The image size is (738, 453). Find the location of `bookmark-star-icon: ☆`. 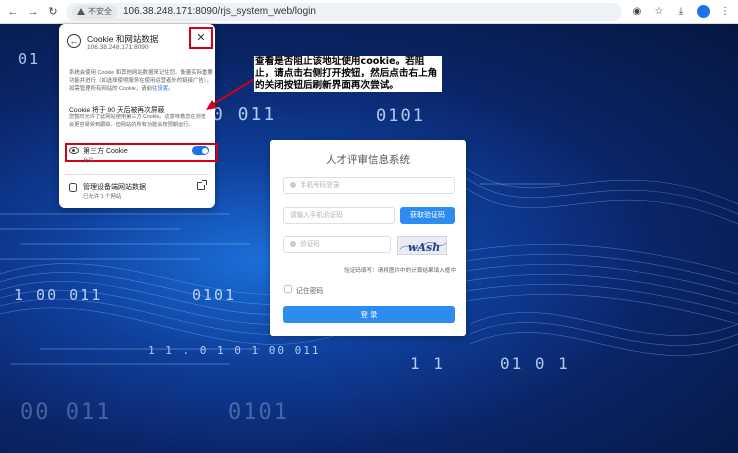

bookmark-star-icon: ☆ is located at coordinates (659, 12).